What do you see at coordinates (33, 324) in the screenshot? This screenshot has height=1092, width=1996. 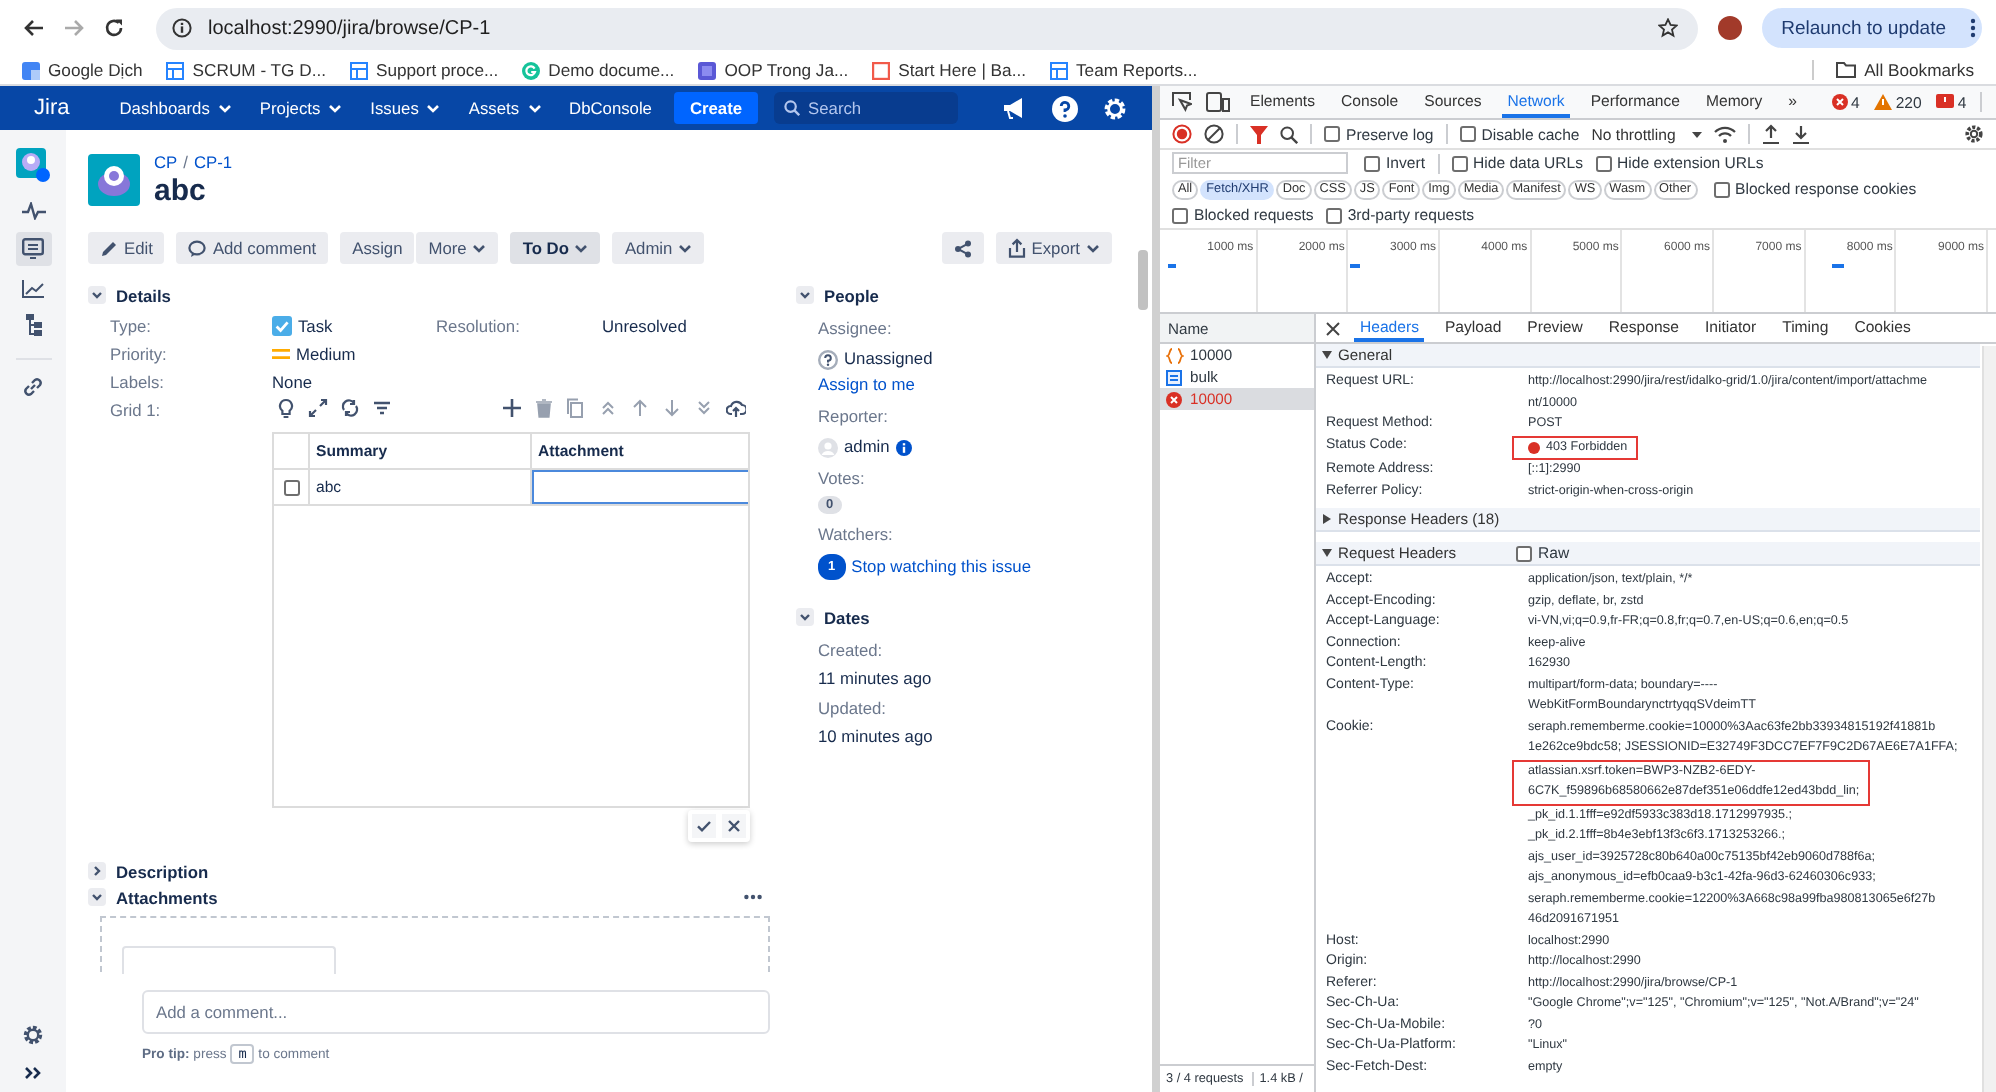 I see `hierarchy-icon` at bounding box center [33, 324].